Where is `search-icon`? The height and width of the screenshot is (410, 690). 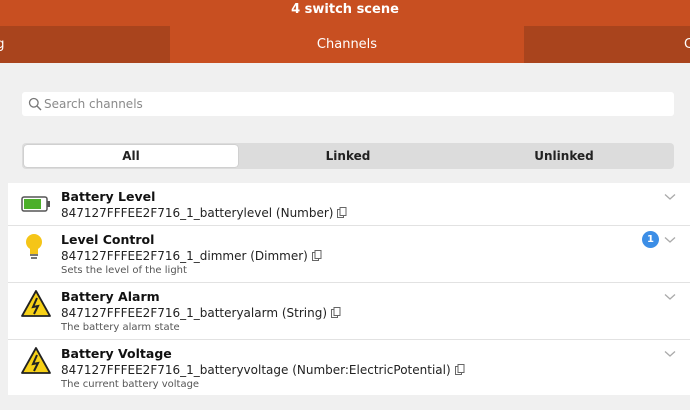 search-icon is located at coordinates (35, 104).